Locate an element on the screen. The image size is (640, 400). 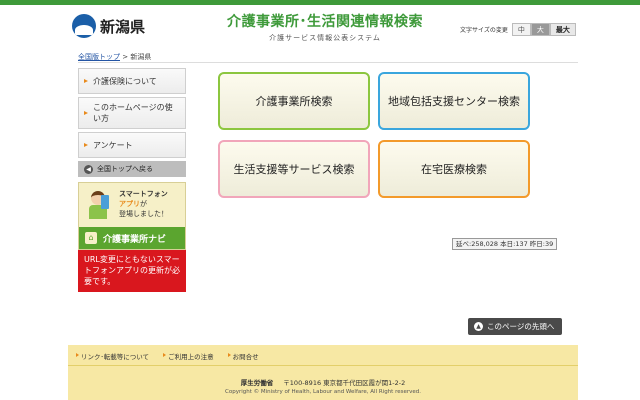
app-banner-line1: スマートフォン is located at coordinates (143, 194).